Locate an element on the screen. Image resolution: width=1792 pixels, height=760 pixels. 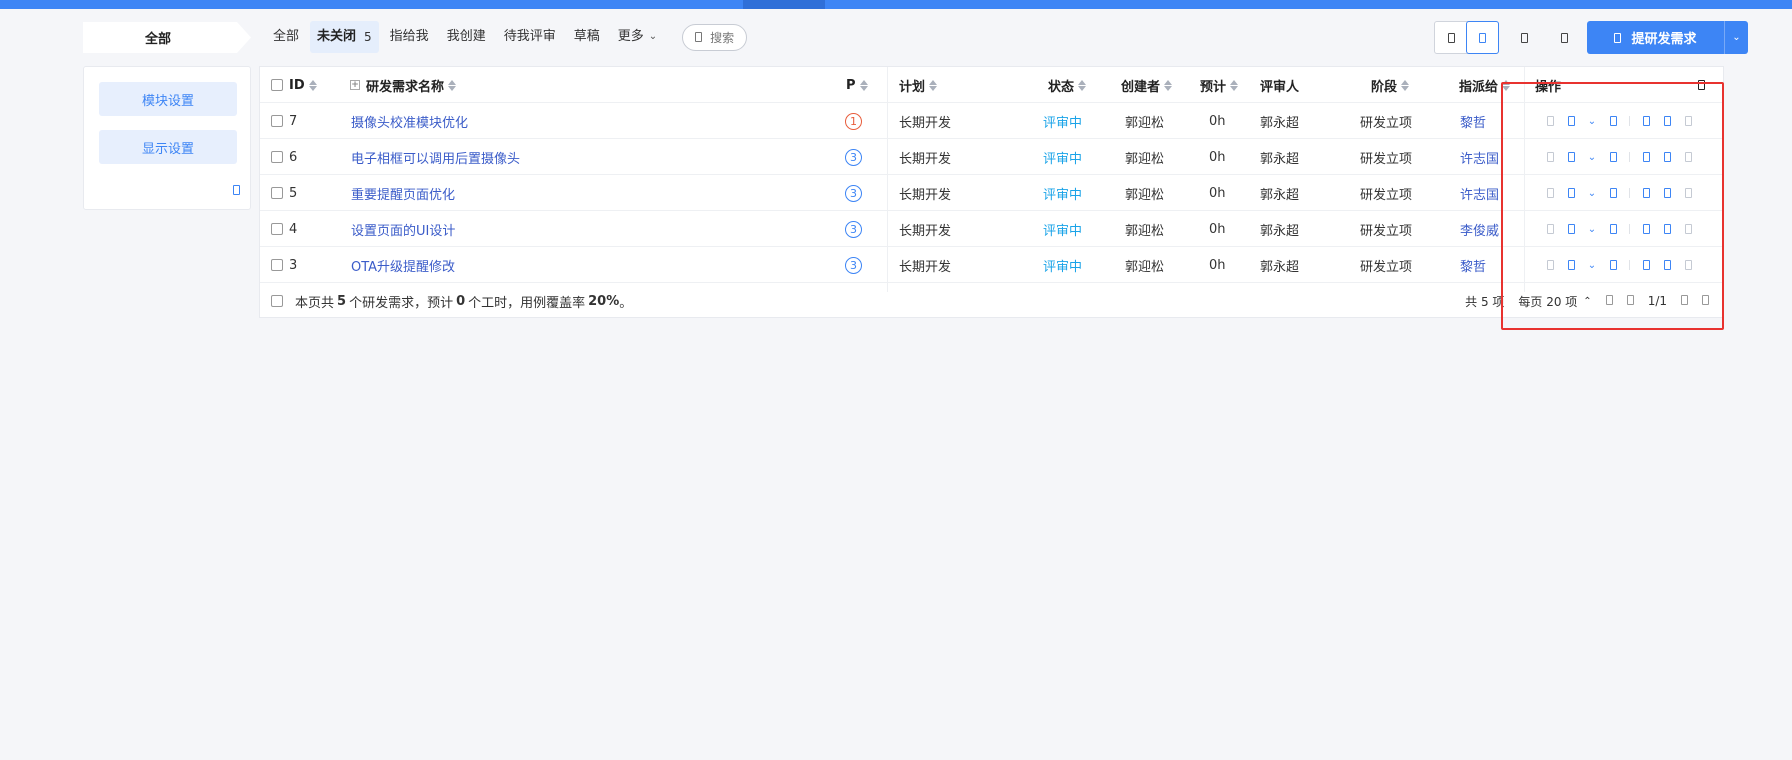
tab-unclosed: 未关闭 5 is located at coordinates (344, 37).